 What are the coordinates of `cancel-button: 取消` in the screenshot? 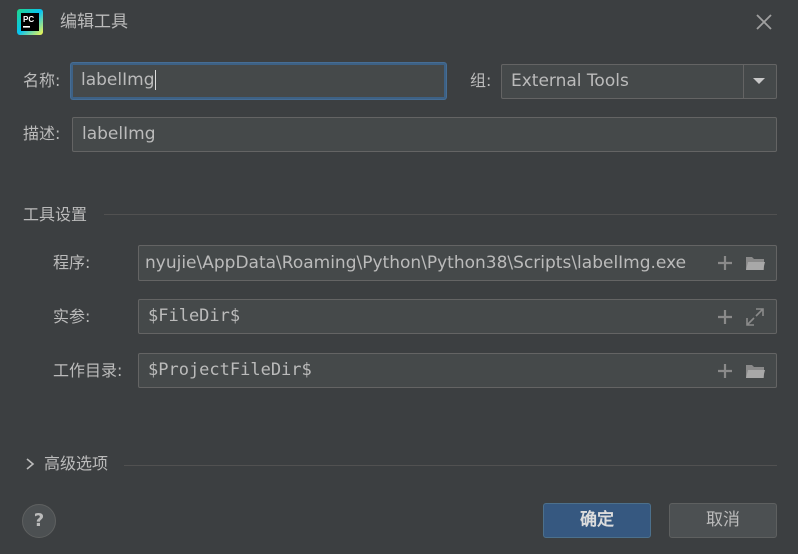 It's located at (723, 520).